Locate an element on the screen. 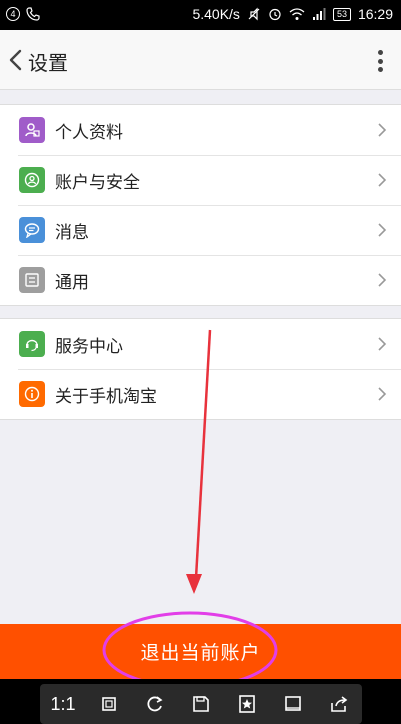 The image size is (401, 724). menu-item-label: 消息 is located at coordinates (72, 232).